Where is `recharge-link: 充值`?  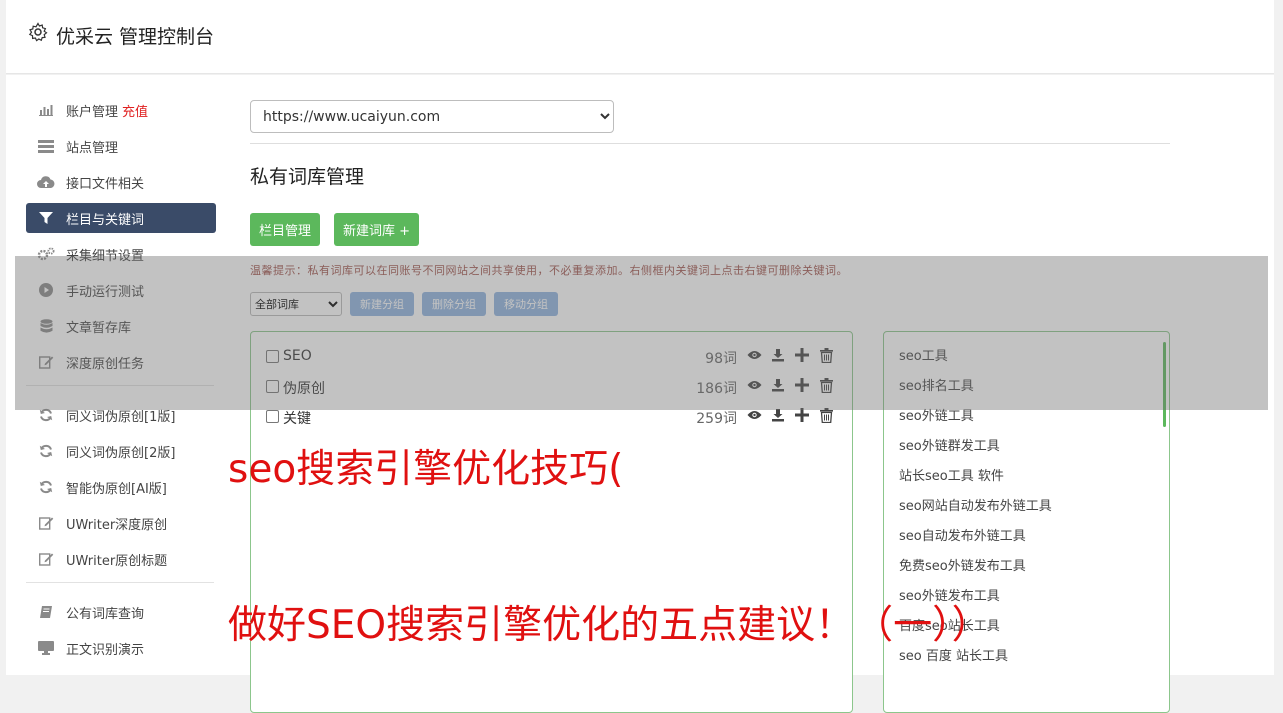 recharge-link: 充值 is located at coordinates (135, 110).